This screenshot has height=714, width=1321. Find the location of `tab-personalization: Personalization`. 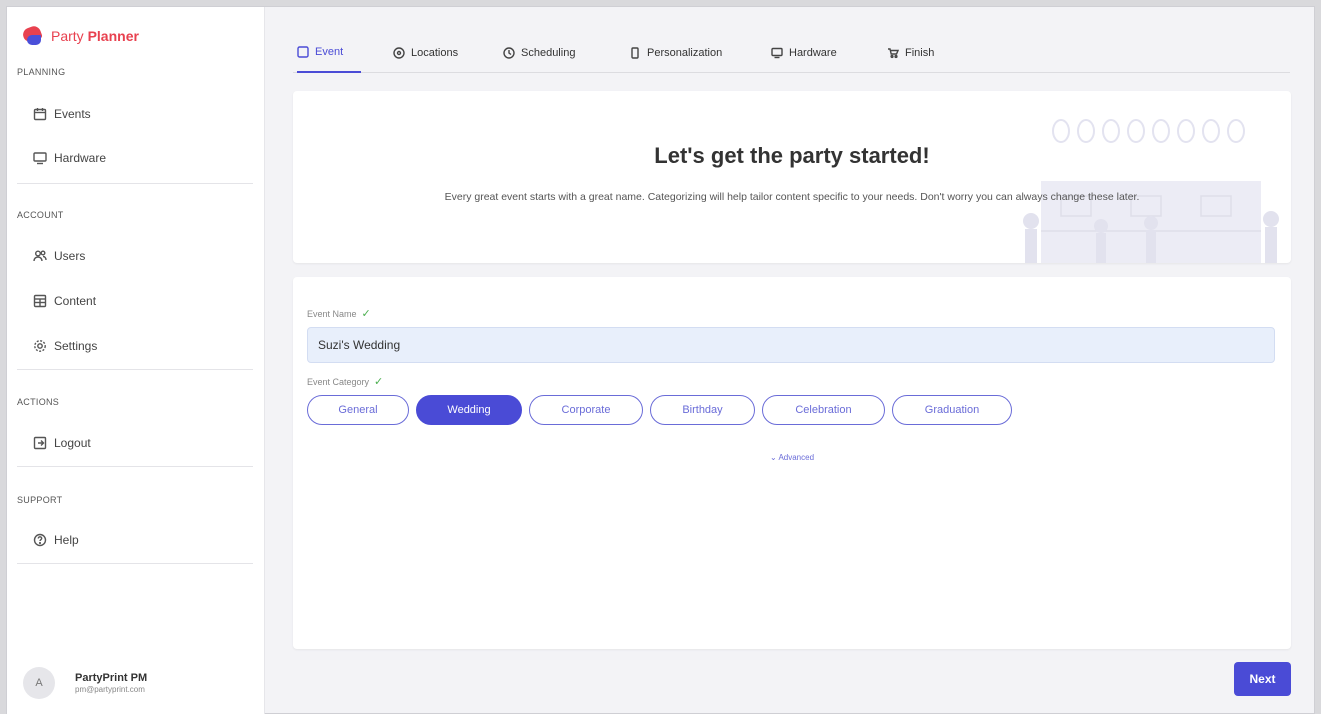

tab-personalization: Personalization is located at coordinates (675, 53).